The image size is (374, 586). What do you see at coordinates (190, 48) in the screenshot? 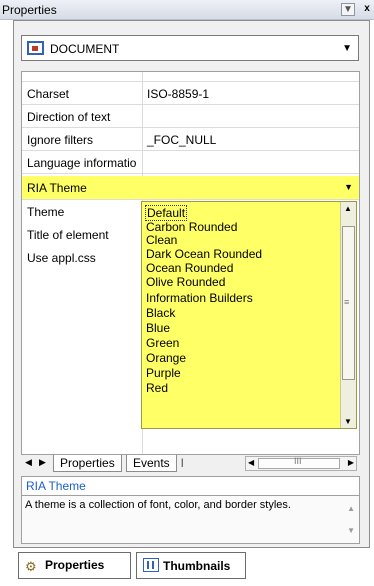
I see `object-selector-dropdown: DOCUMENT ▼` at bounding box center [190, 48].